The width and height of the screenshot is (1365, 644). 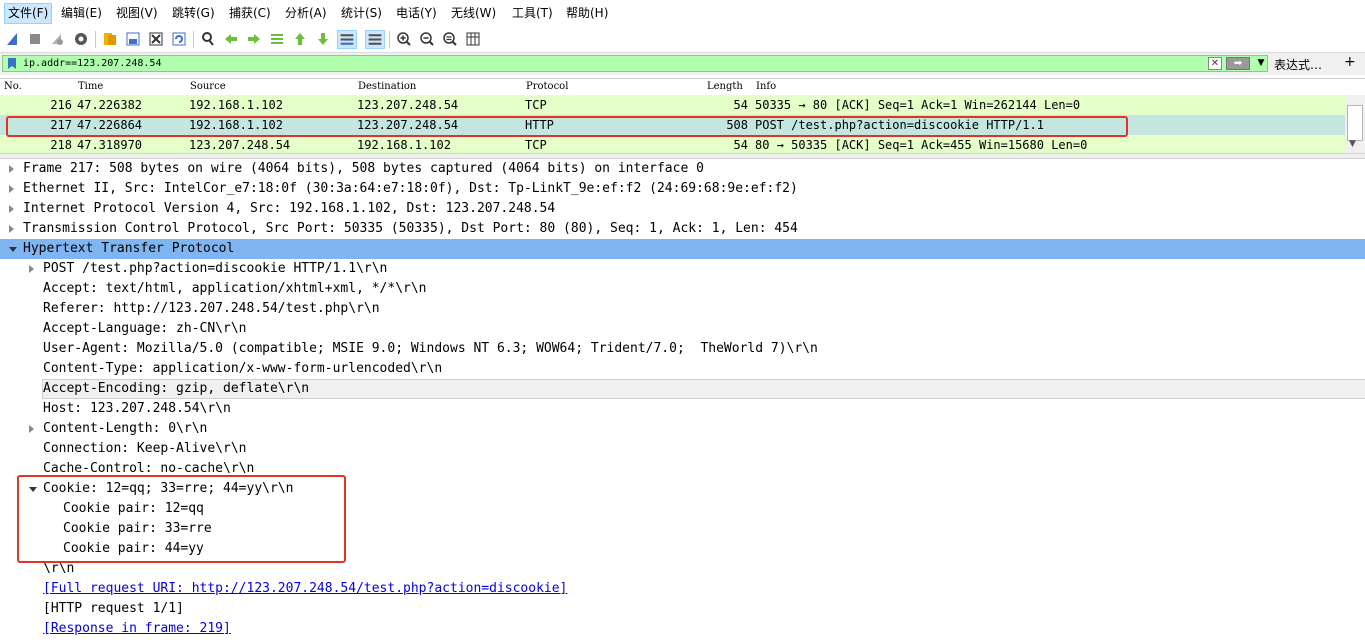 I want to click on toolbar-separator, so click(x=389, y=39).